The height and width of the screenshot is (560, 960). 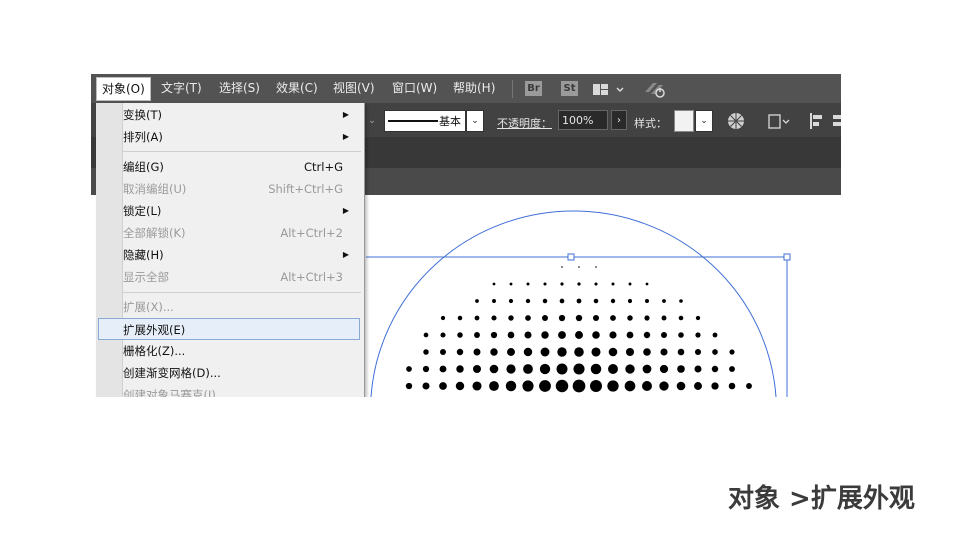 I want to click on opacity-arrow-icon: ›, so click(x=619, y=120).